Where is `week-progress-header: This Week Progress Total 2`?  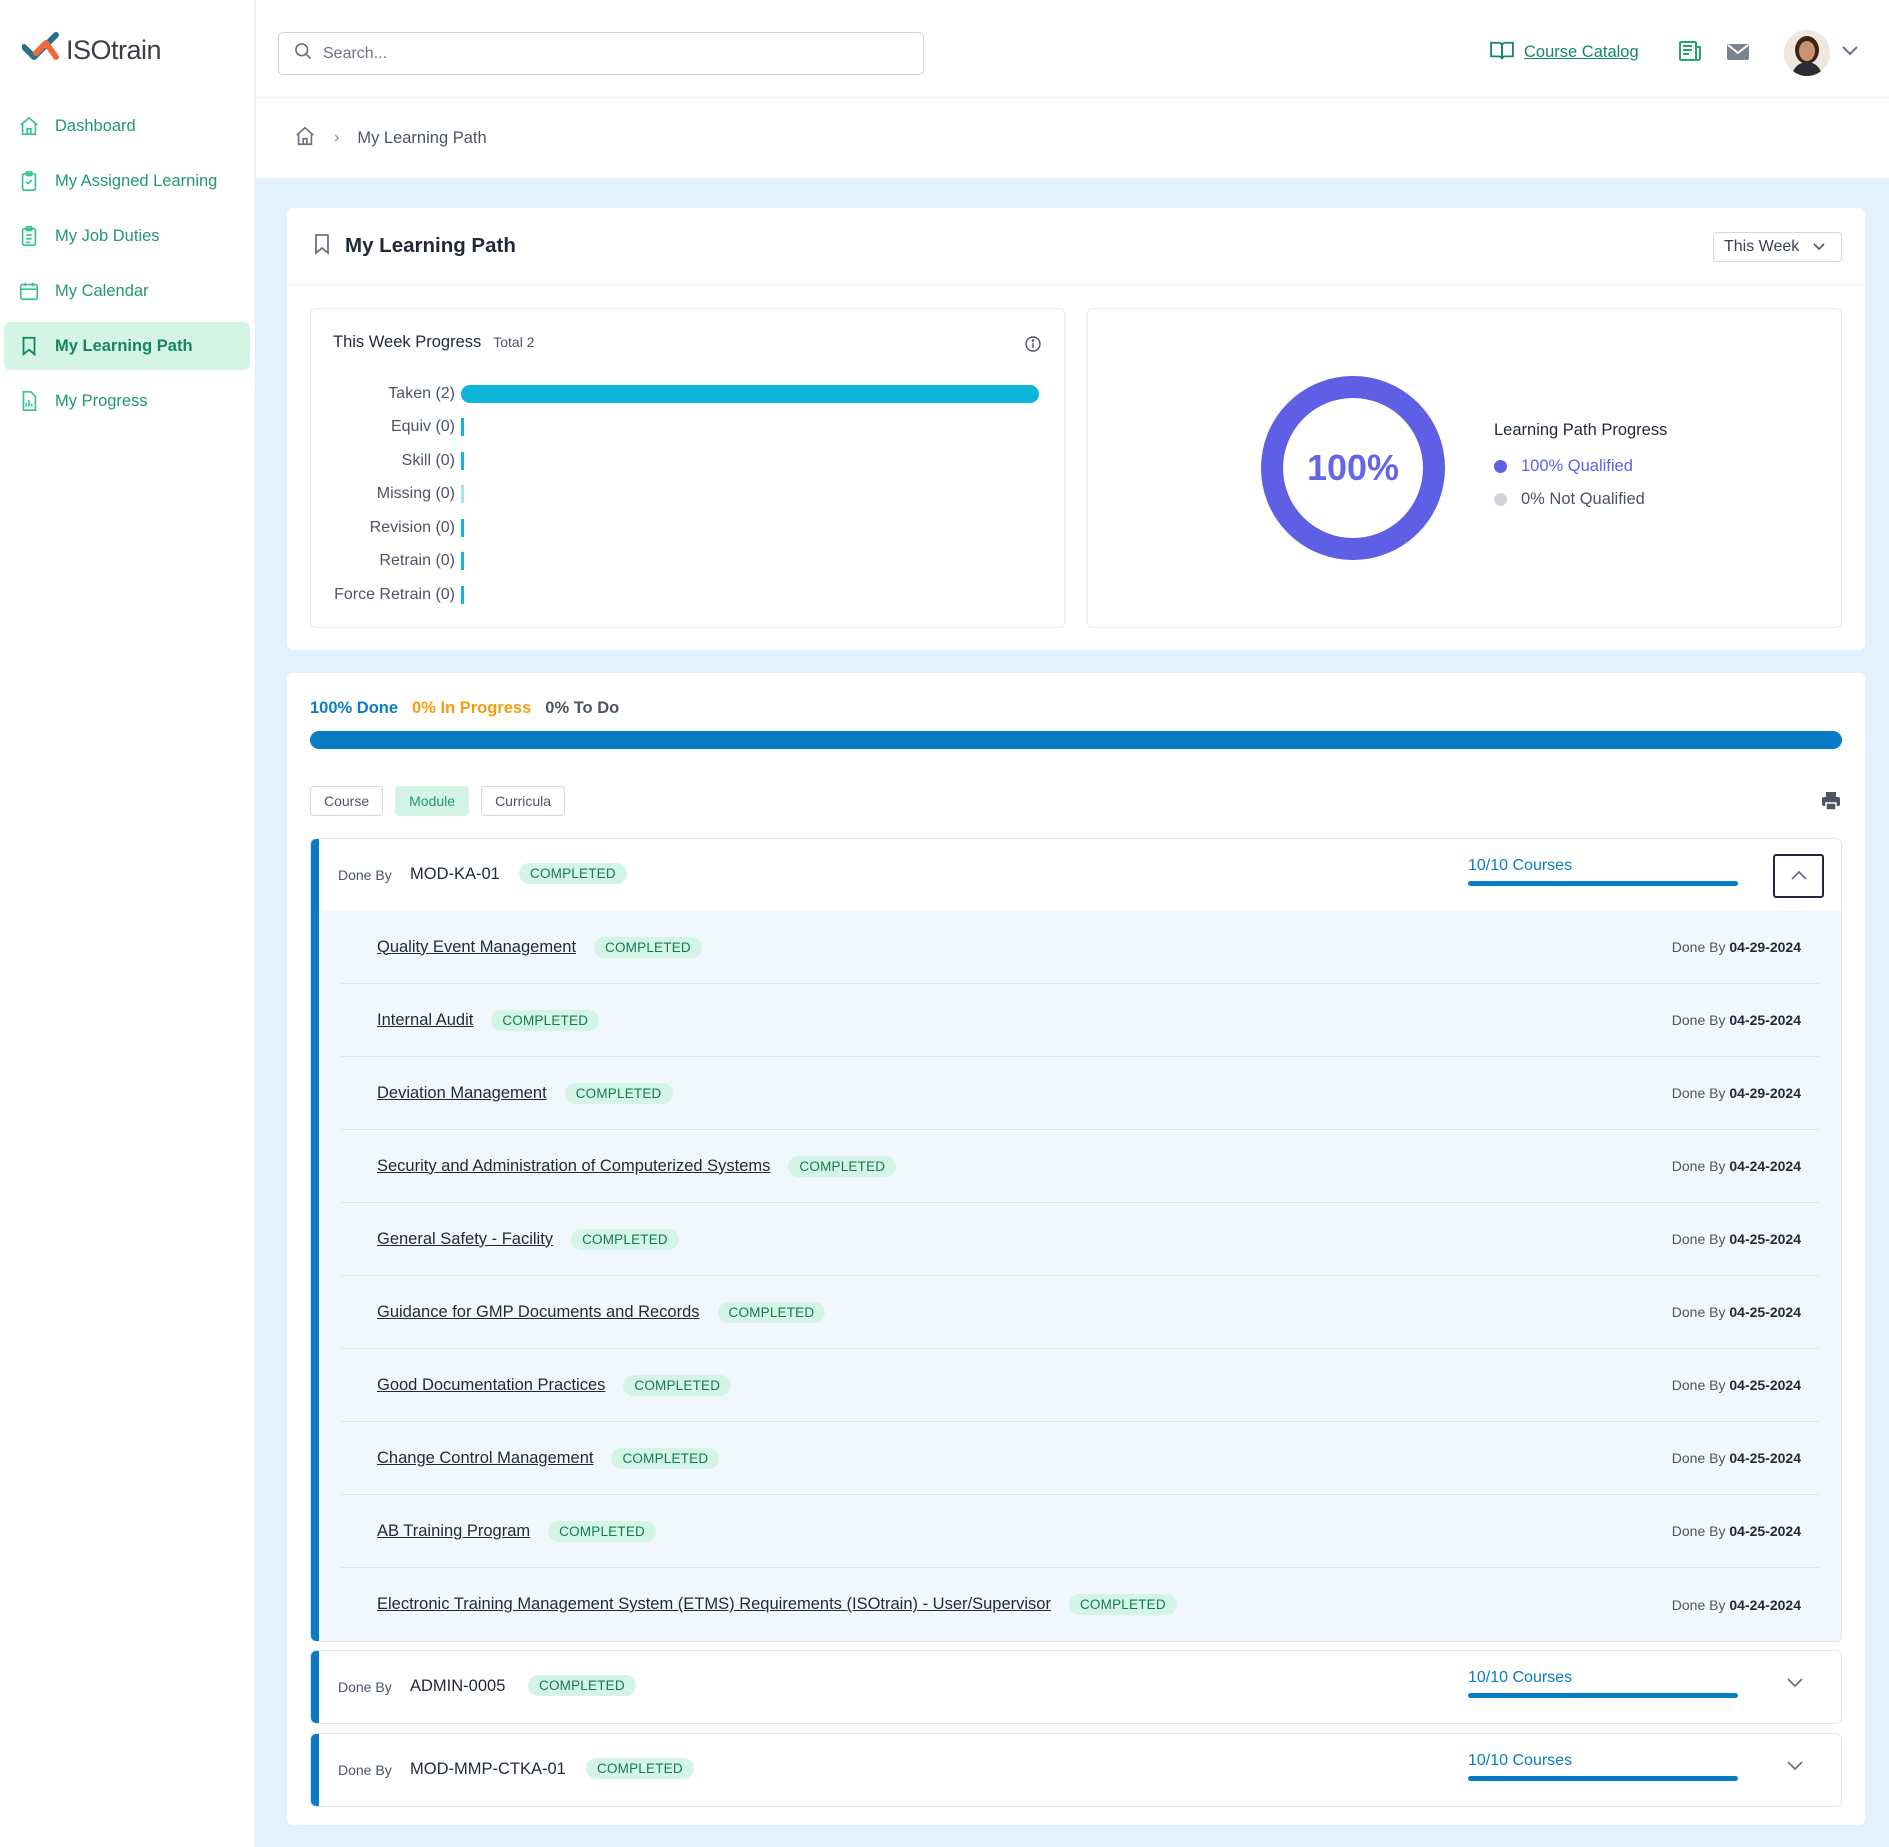 week-progress-header: This Week Progress Total 2 is located at coordinates (434, 342).